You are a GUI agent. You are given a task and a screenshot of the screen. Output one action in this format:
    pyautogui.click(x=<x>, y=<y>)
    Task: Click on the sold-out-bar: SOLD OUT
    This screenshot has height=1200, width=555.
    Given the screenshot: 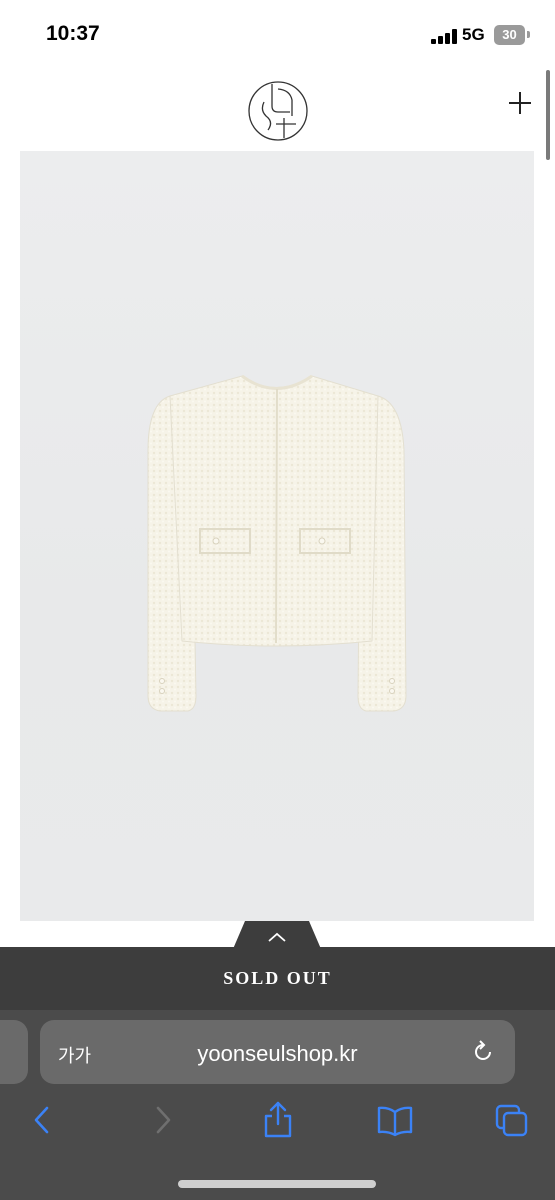 What is the action you would take?
    pyautogui.click(x=277, y=978)
    